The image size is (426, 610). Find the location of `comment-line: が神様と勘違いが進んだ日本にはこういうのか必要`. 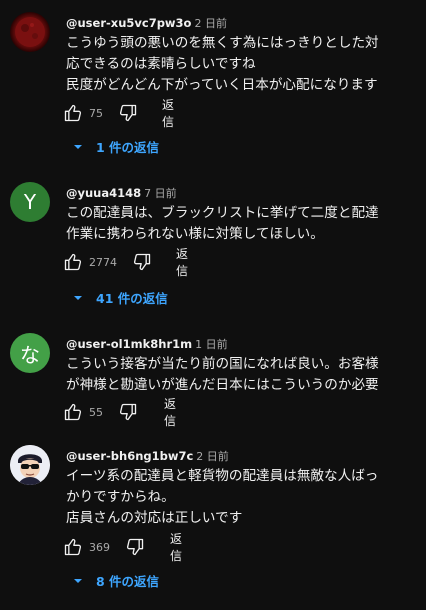

comment-line: が神様と勘違いが進んだ日本にはこういうのか必要 is located at coordinates (222, 385).